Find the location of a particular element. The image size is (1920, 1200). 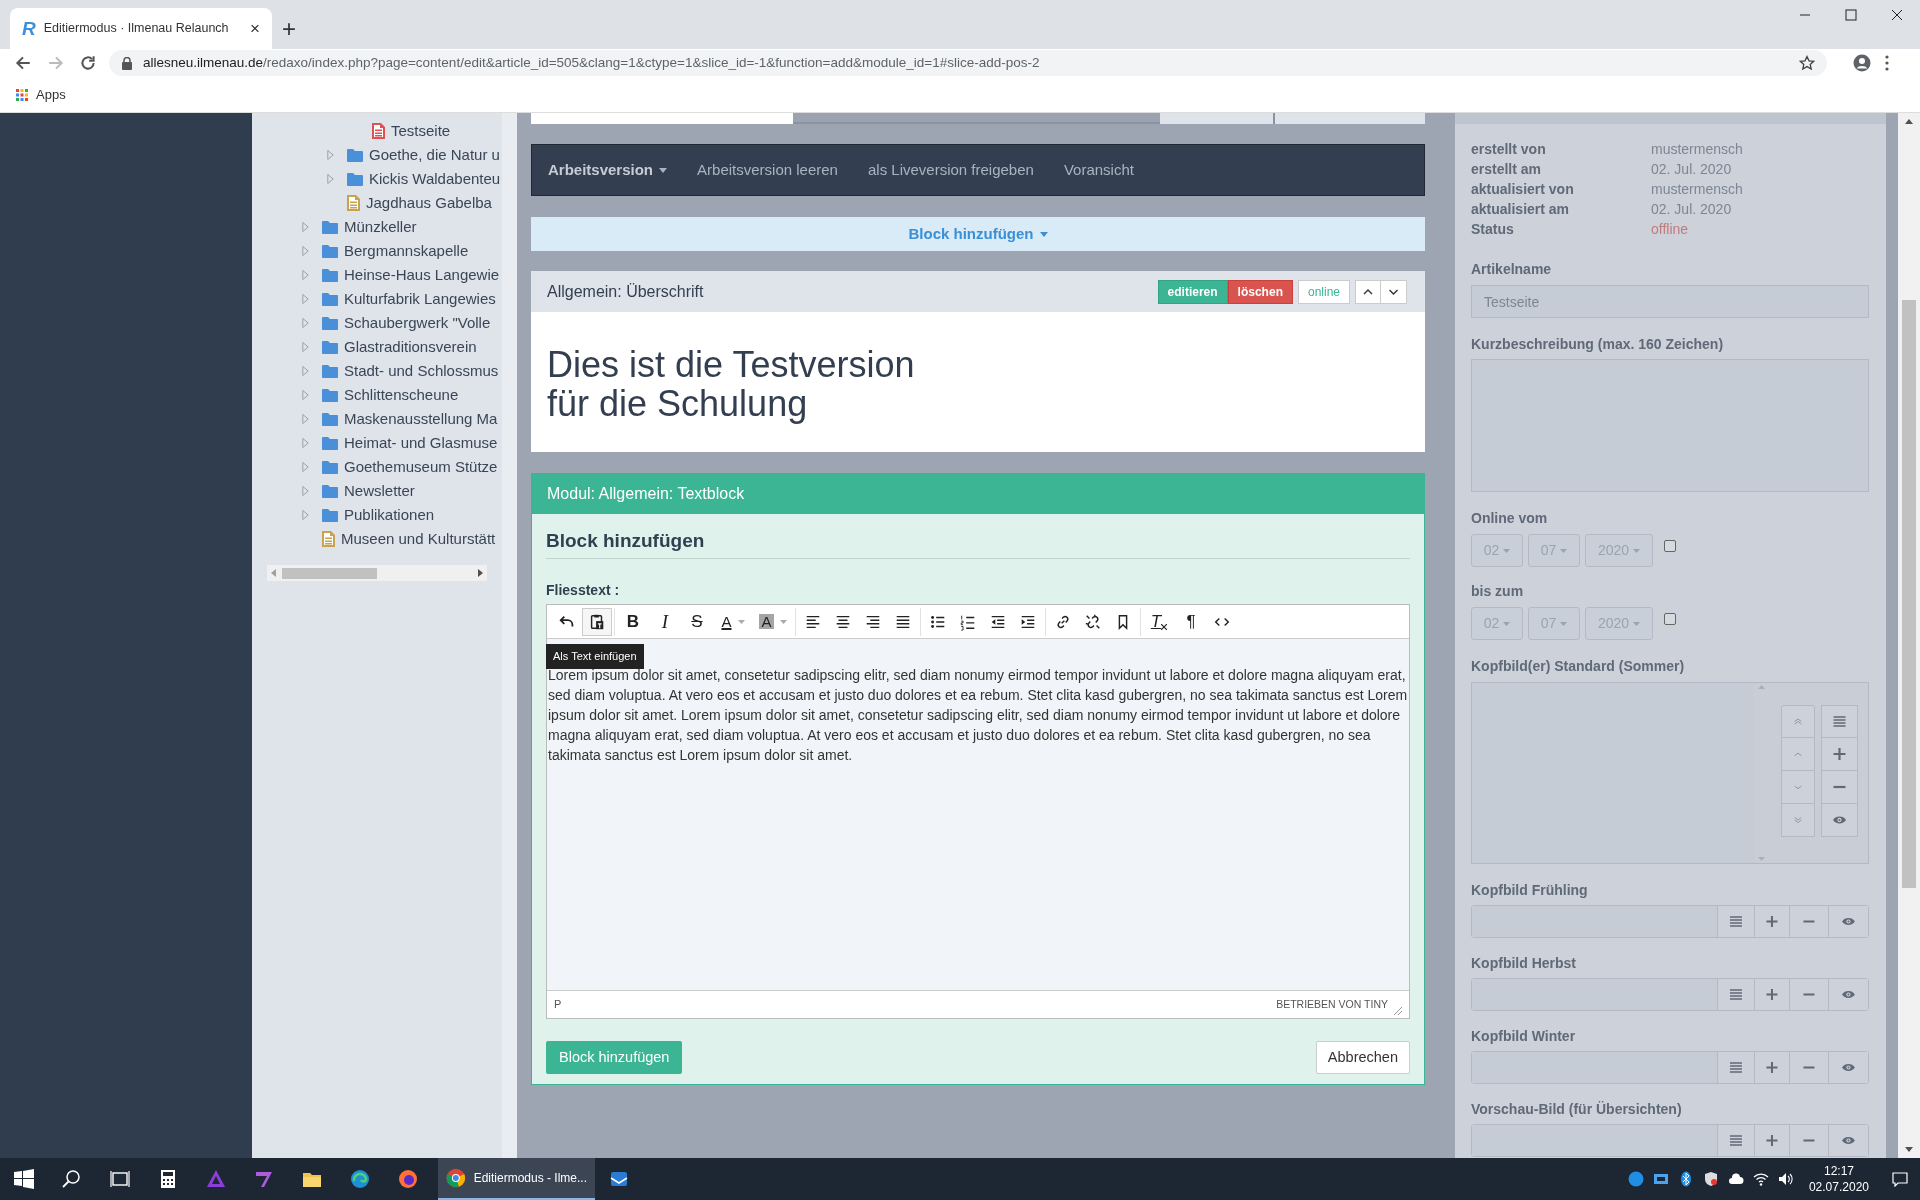

tree-item: Stadt- und Schlossmus is located at coordinates (421, 371).